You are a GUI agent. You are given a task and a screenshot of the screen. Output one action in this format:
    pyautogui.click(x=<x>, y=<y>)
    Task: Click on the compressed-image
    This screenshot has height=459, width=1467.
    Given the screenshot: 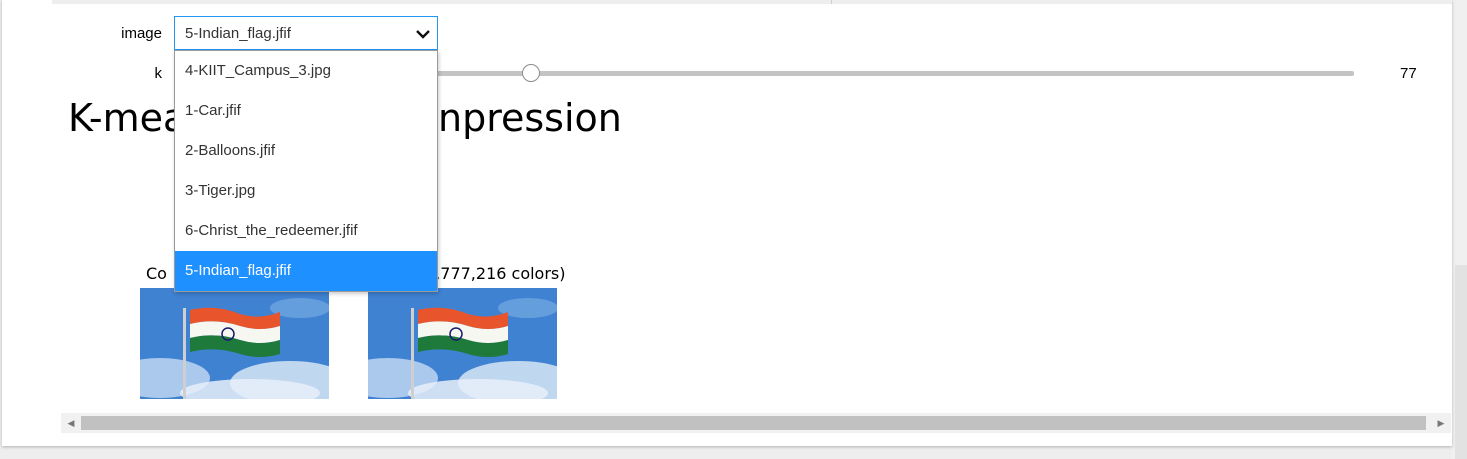 What is the action you would take?
    pyautogui.click(x=462, y=343)
    